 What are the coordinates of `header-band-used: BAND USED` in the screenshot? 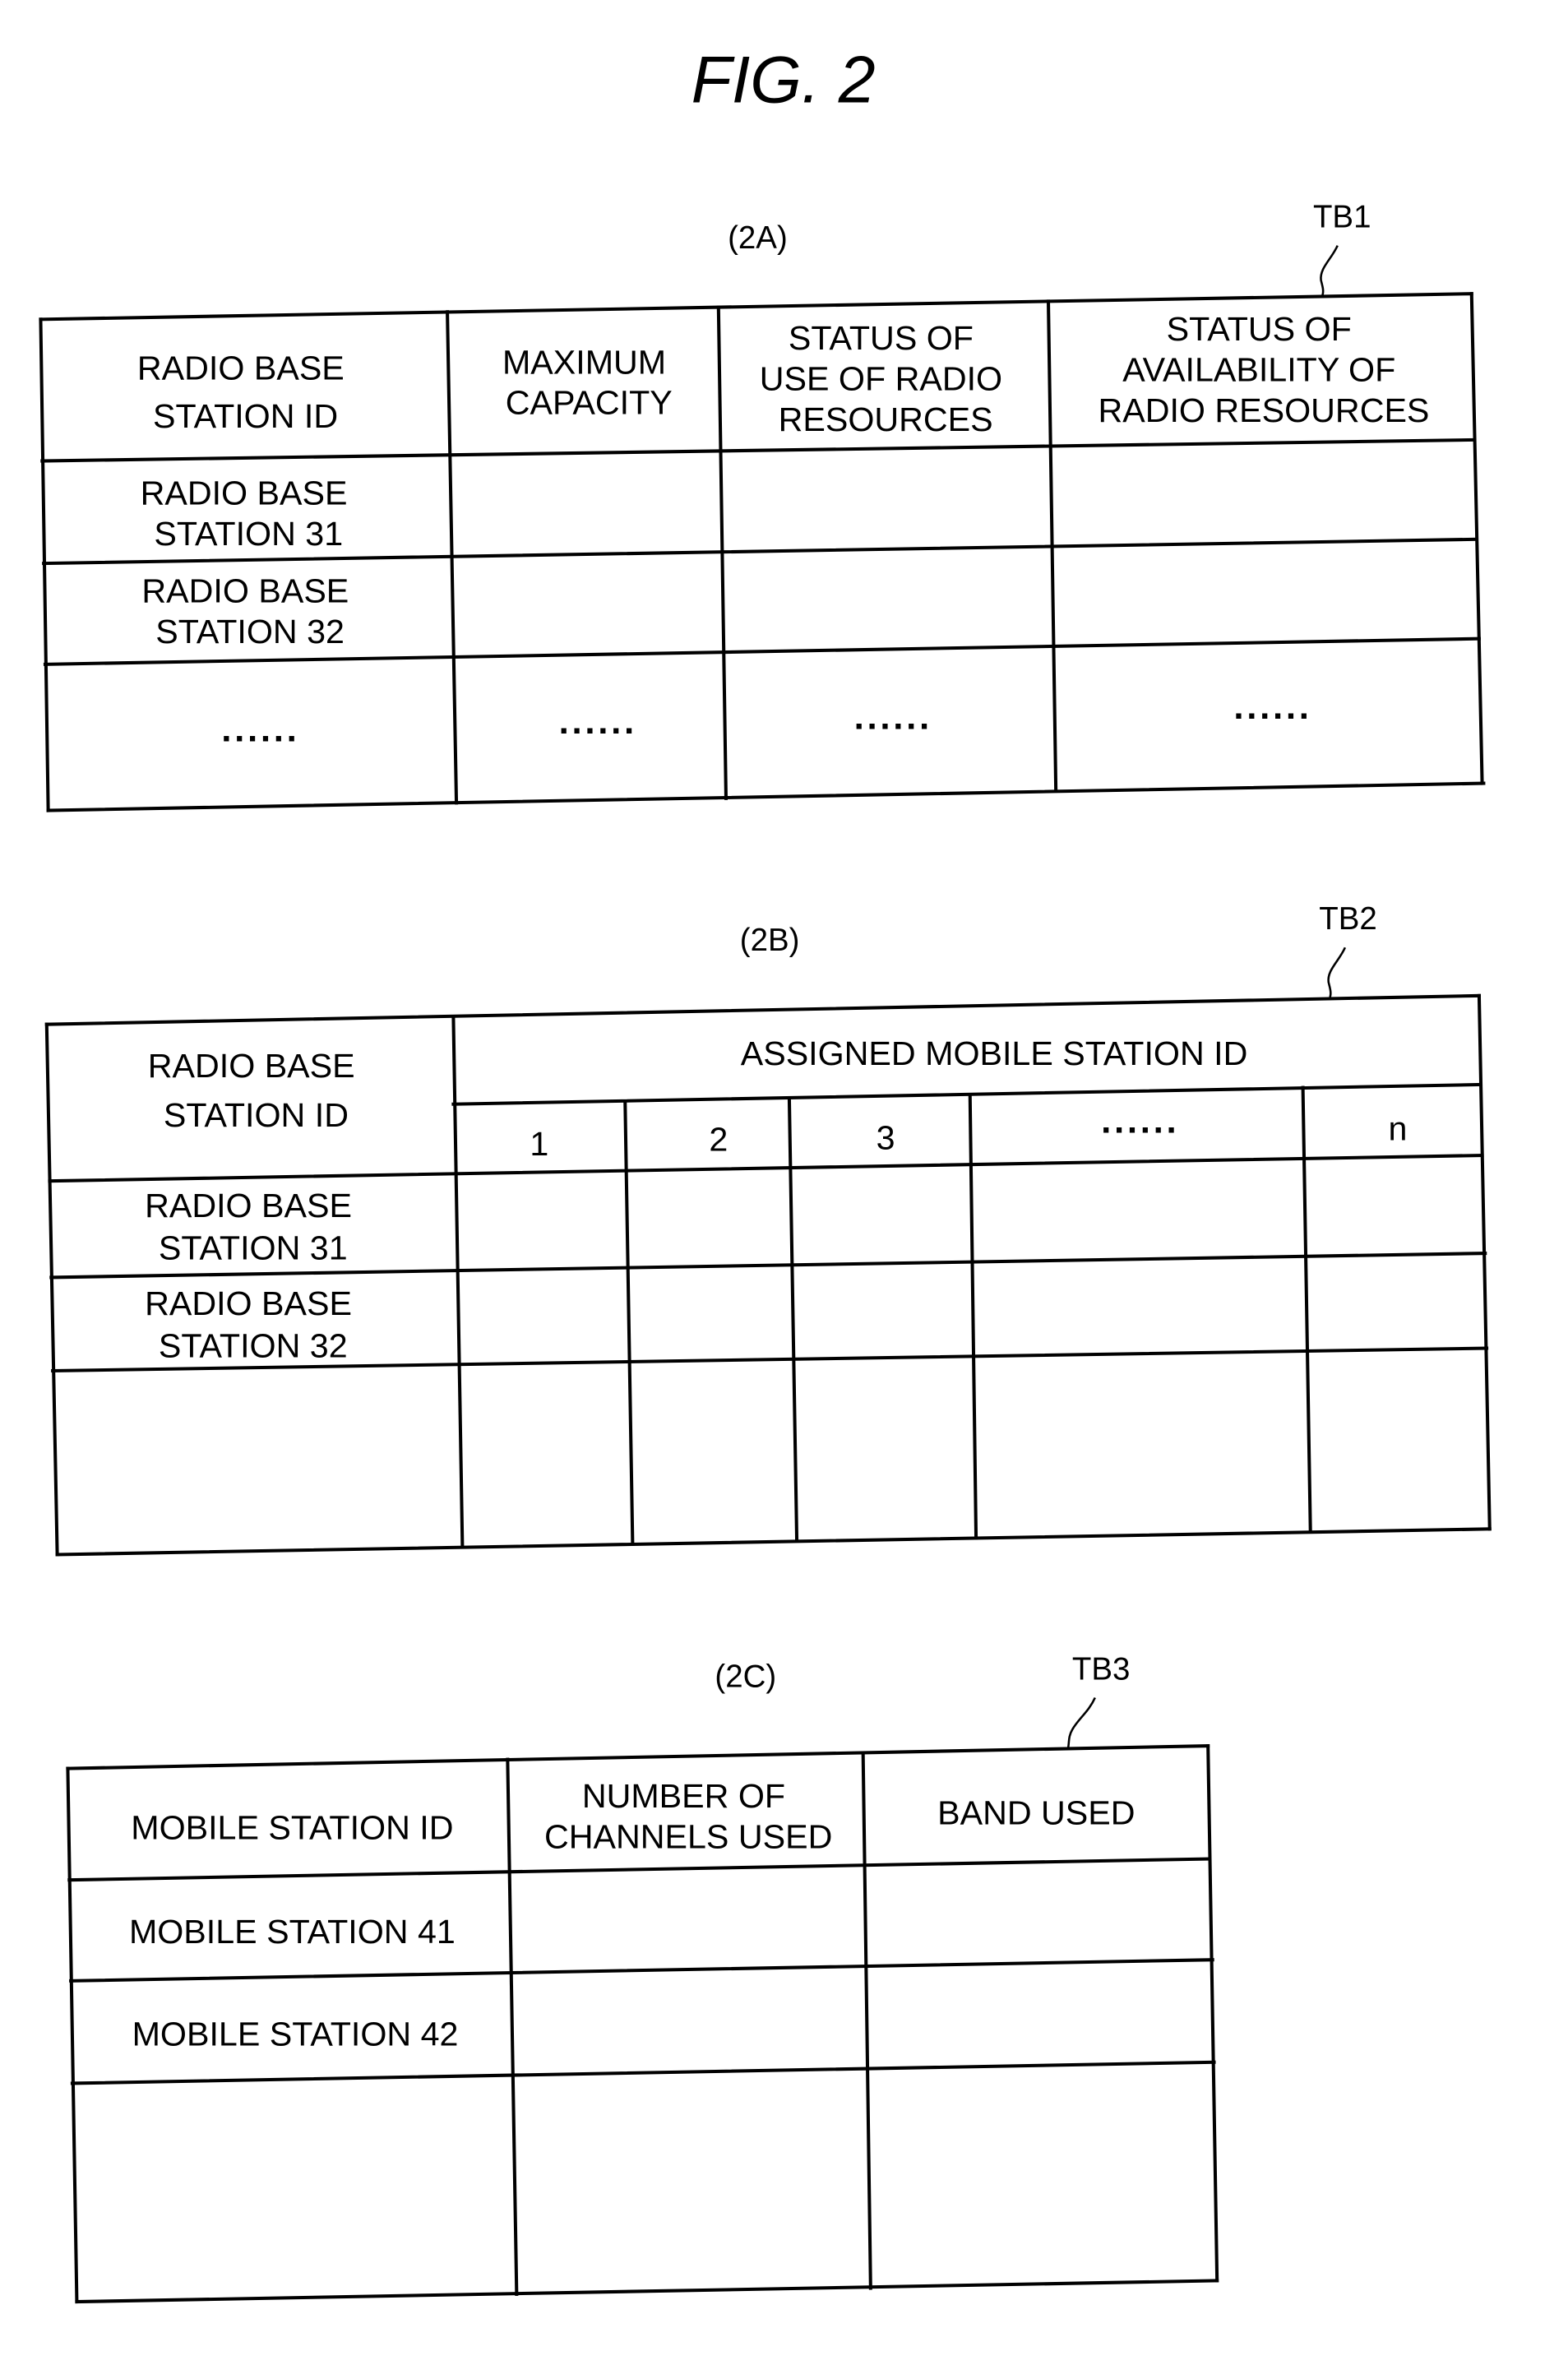 It's located at (1036, 1812).